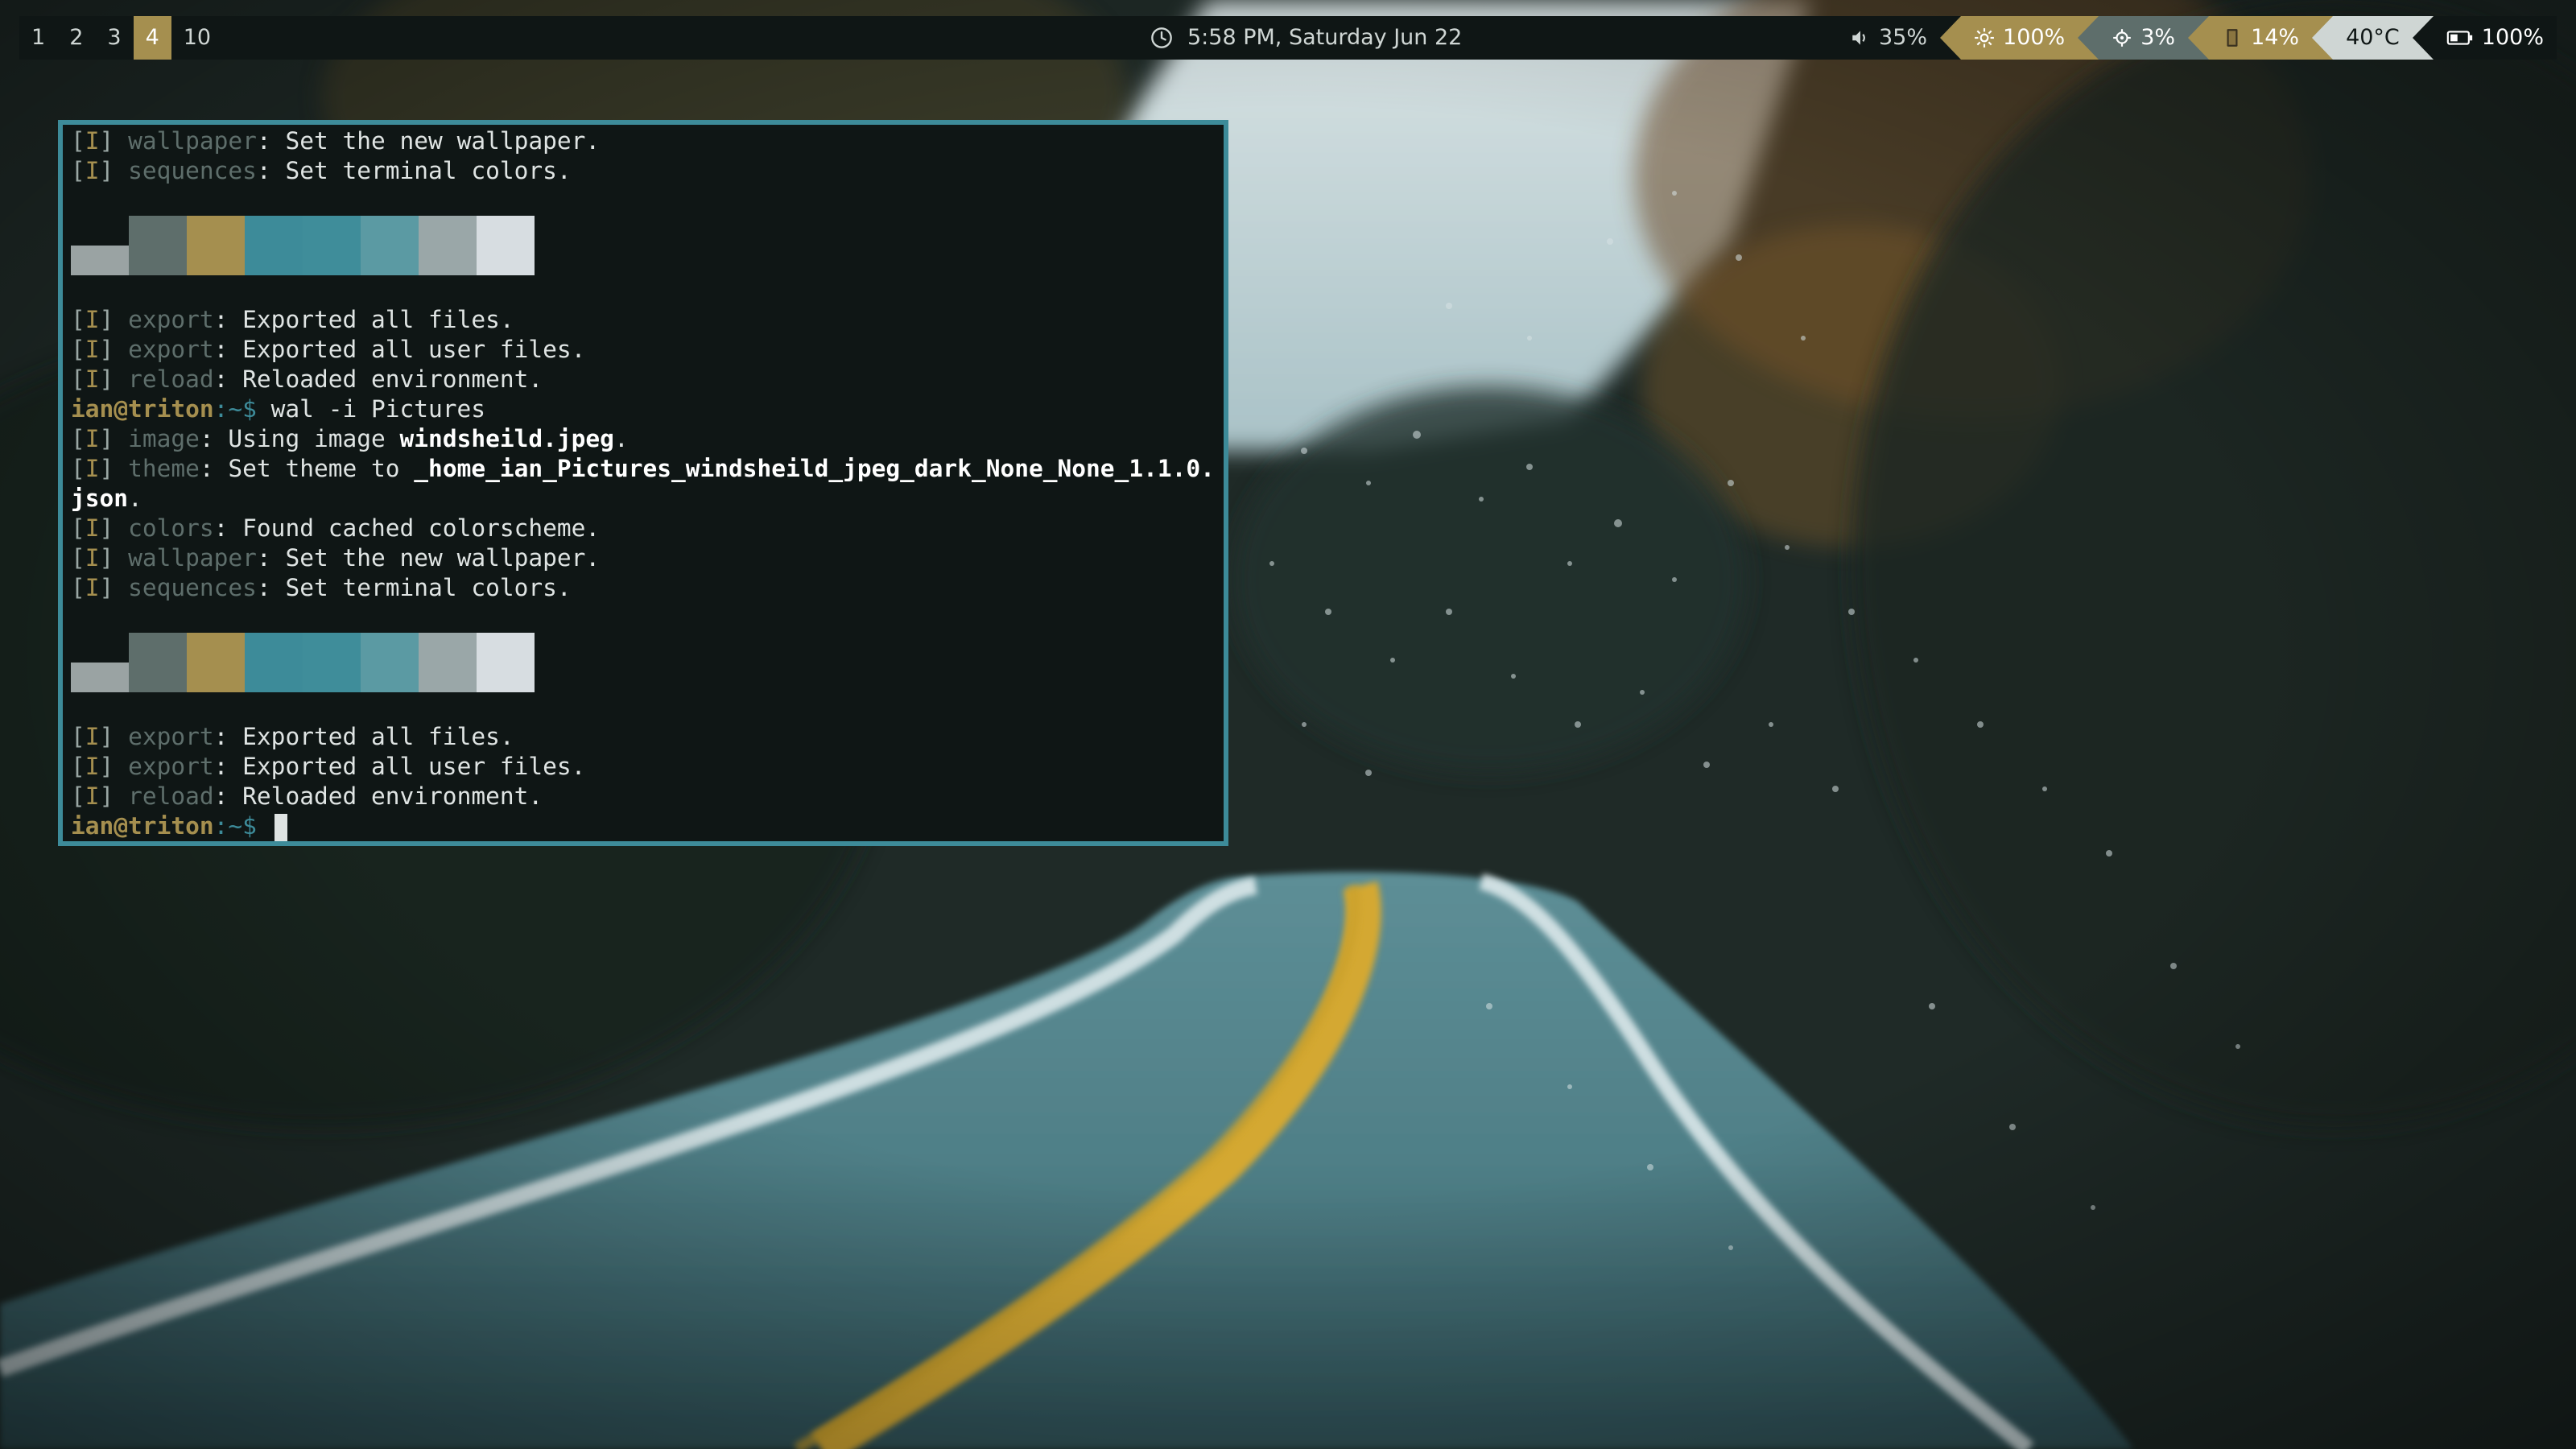 The image size is (2576, 1449). What do you see at coordinates (38, 38) in the screenshot?
I see `workspace-1: 1` at bounding box center [38, 38].